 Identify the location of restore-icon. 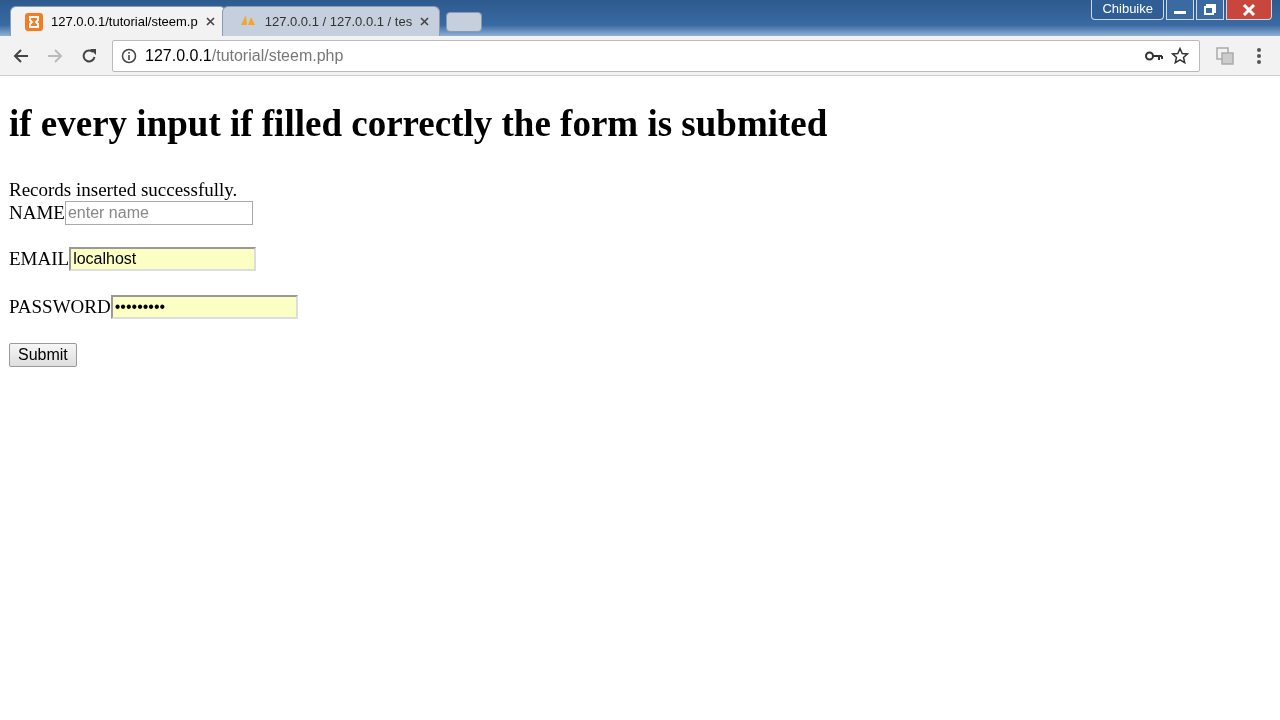
(1210, 10).